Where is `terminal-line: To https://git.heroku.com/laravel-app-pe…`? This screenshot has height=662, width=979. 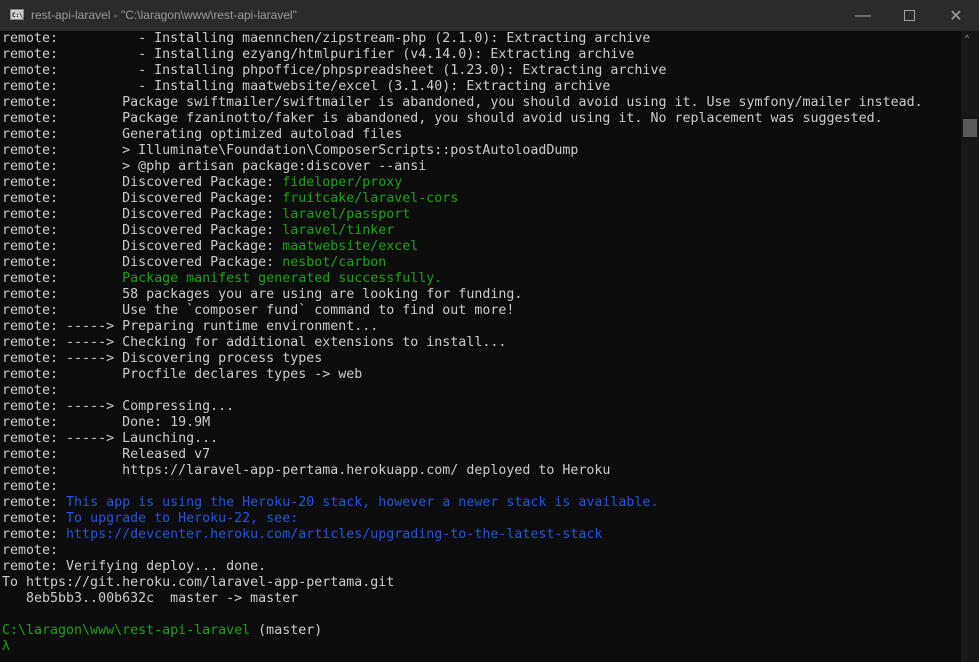 terminal-line: To https://git.heroku.com/laravel-app-pe… is located at coordinates (481, 583).